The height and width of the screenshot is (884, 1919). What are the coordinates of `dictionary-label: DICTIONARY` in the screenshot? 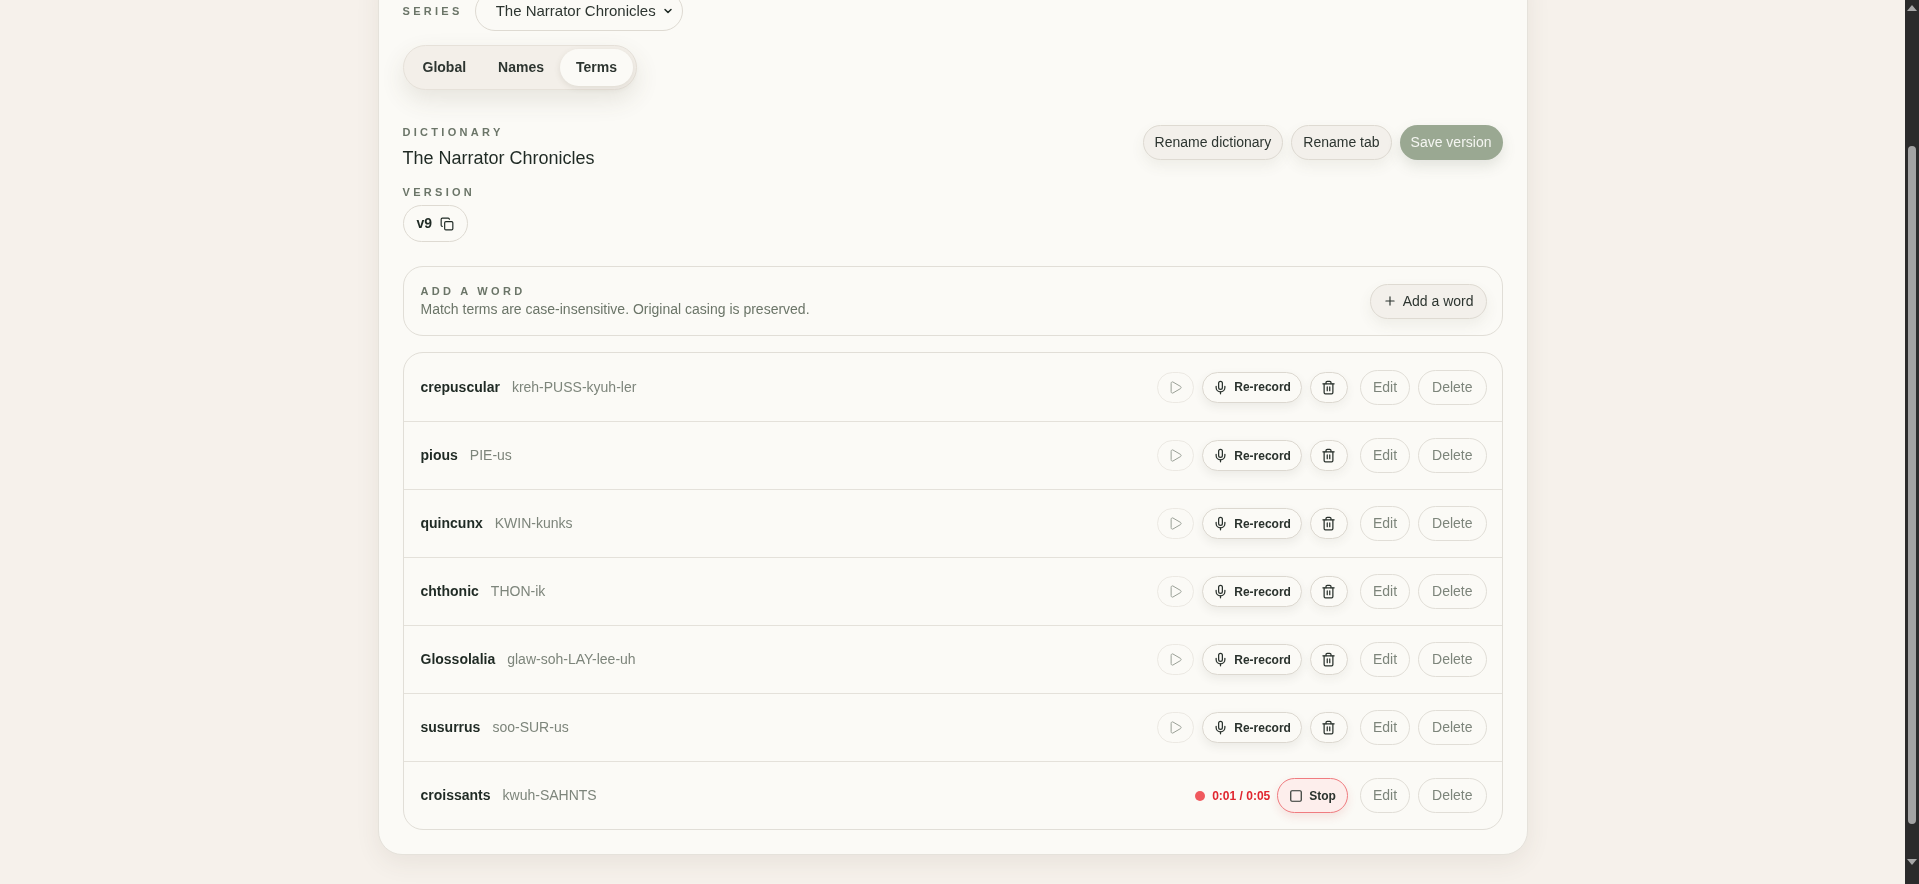 It's located at (453, 132).